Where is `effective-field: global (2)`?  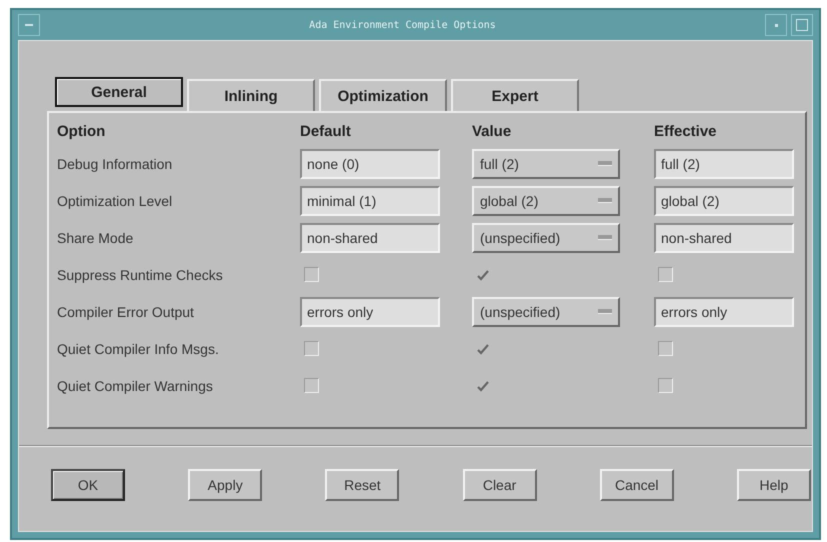
effective-field: global (2) is located at coordinates (724, 201).